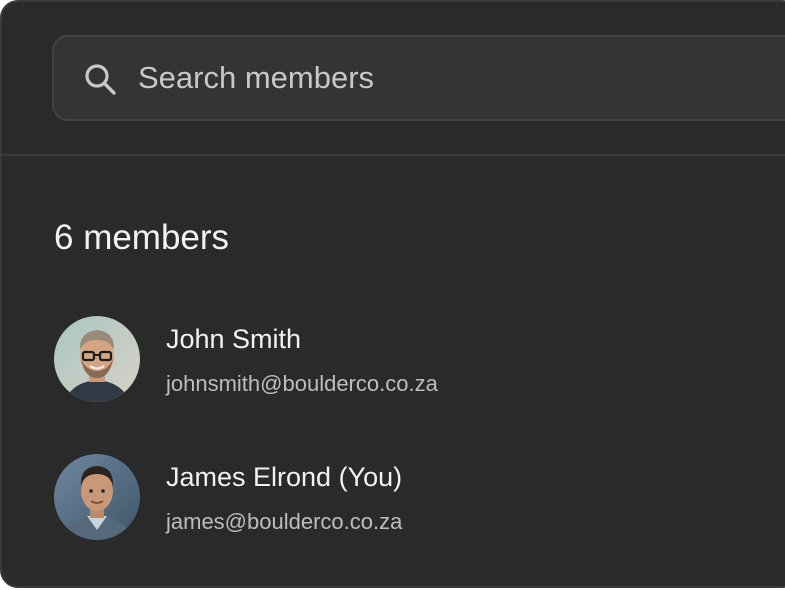 The image size is (785, 590). I want to click on member-item-james-elrond: James Elrond (You) james@boulderco.co.za, so click(404, 498).